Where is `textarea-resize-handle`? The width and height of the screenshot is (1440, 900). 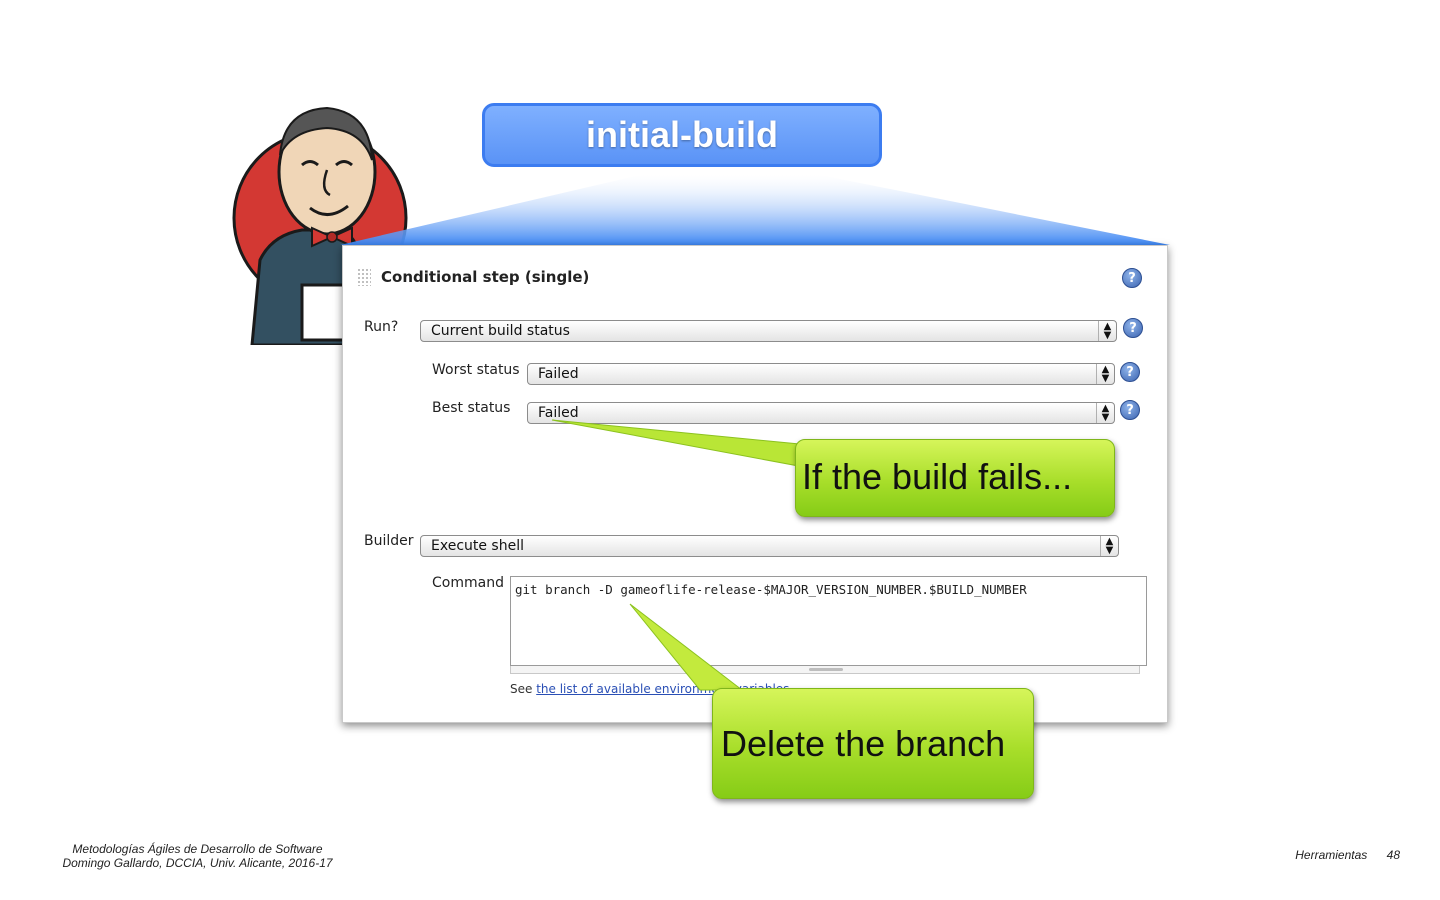 textarea-resize-handle is located at coordinates (825, 670).